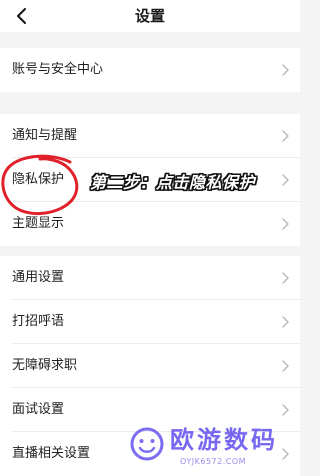 The width and height of the screenshot is (320, 476). Describe the element at coordinates (150, 322) in the screenshot. I see `settings-item-greeting: 打招呼语` at that location.